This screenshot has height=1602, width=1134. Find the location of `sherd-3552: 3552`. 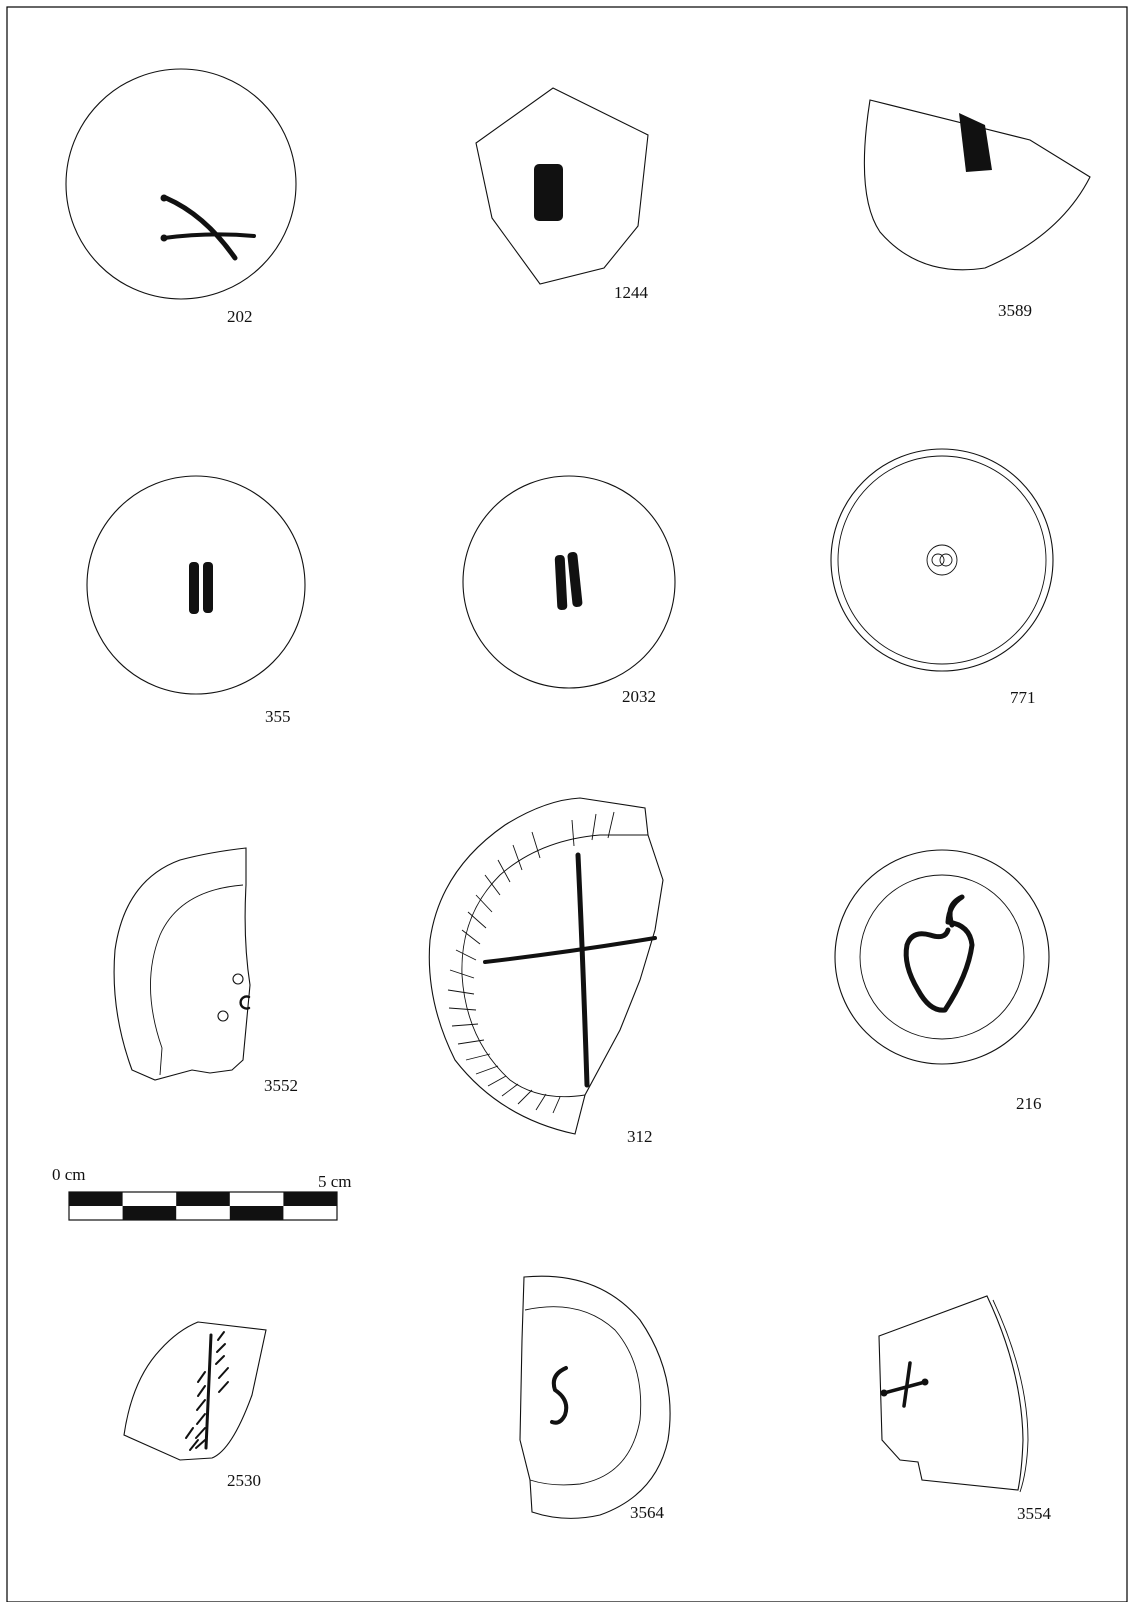

sherd-3552: 3552 is located at coordinates (205, 971).